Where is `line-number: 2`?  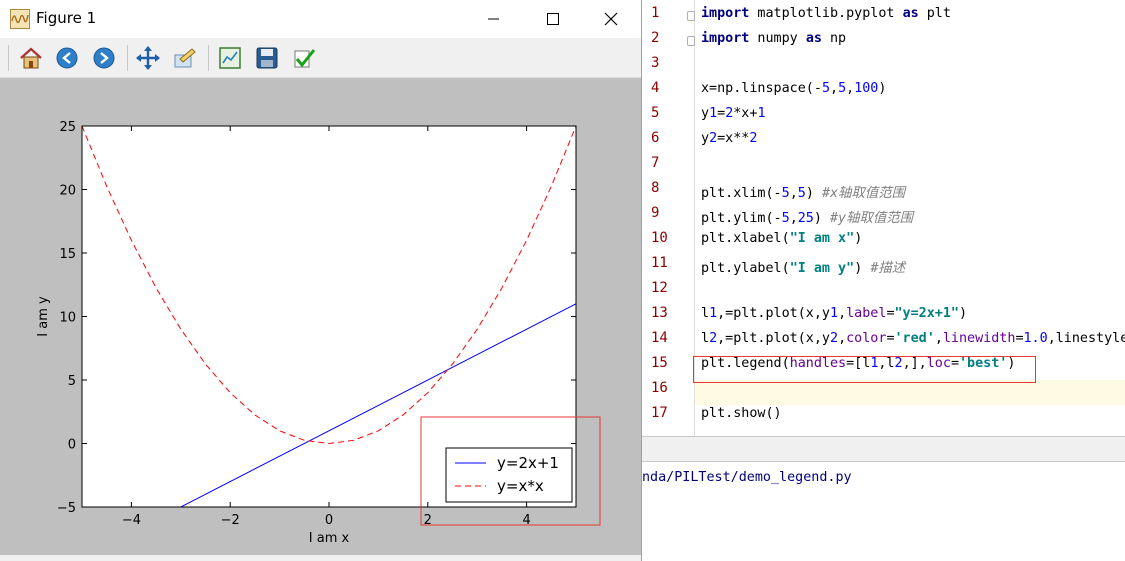
line-number: 2 is located at coordinates (655, 38).